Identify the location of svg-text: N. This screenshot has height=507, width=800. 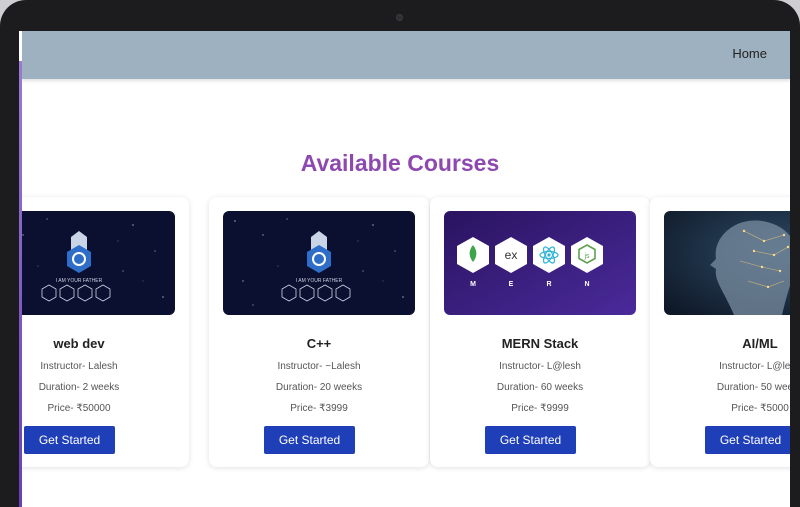
(586, 284).